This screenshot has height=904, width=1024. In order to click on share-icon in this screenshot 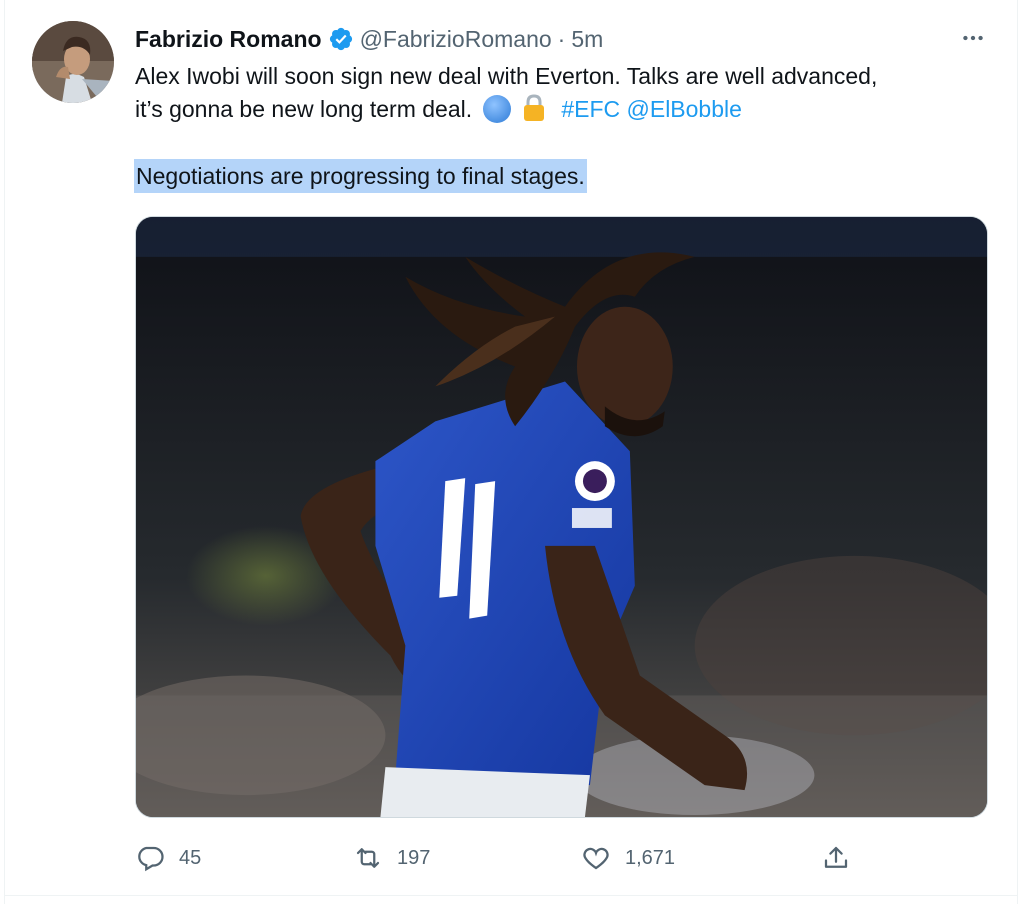, I will do `click(836, 857)`.